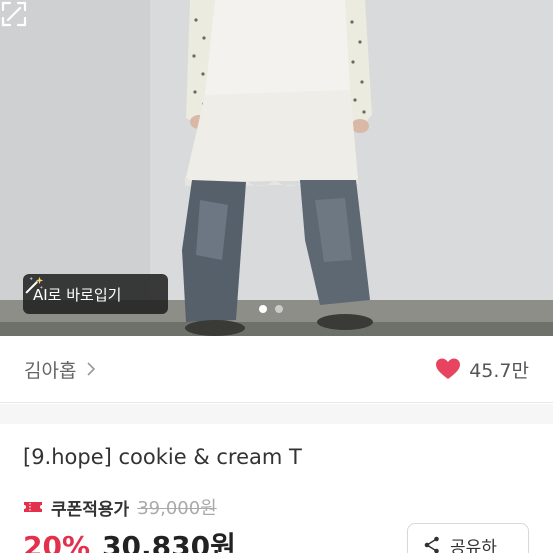 This screenshot has height=553, width=553. I want to click on ai-try-on-label: AI로 바로입기, so click(77, 294).